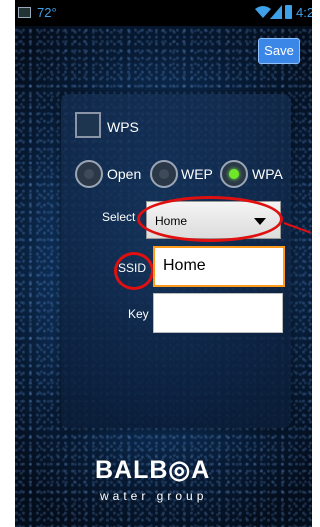 The image size is (320, 527). I want to click on wps-label: WPS, so click(123, 127).